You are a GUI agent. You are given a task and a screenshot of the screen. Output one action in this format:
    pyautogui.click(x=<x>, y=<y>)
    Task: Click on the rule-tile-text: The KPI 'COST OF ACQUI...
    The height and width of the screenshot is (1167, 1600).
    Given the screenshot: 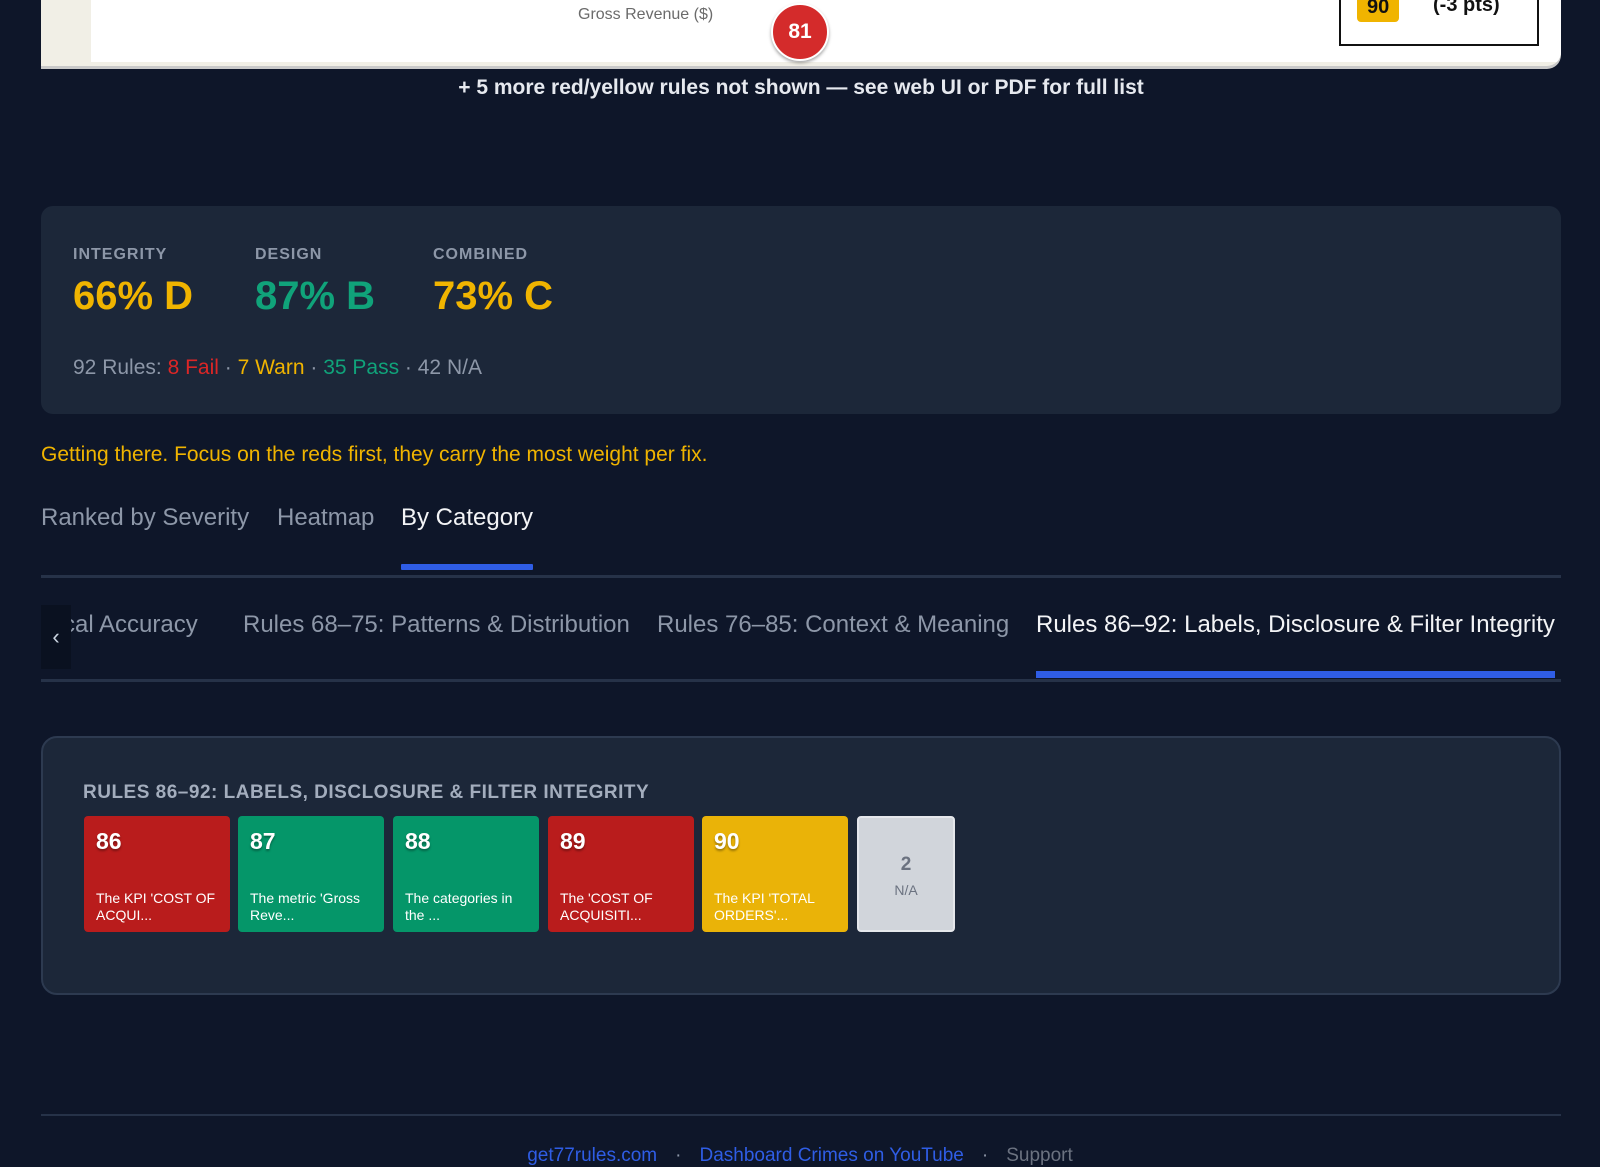 What is the action you would take?
    pyautogui.click(x=156, y=906)
    